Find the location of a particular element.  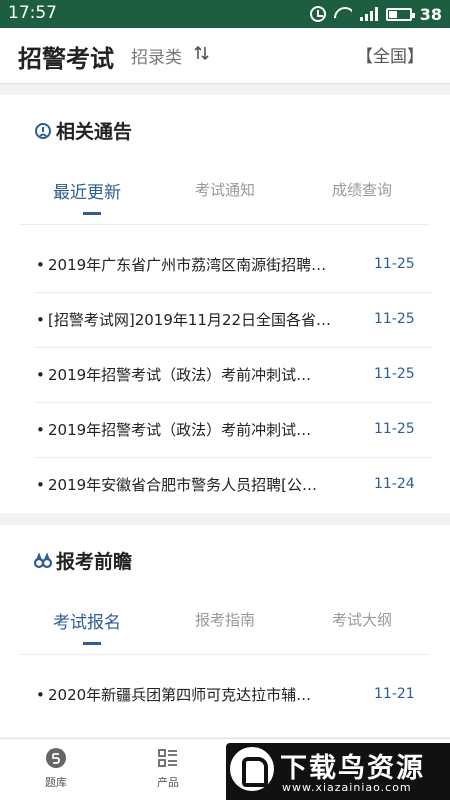

battery-icon is located at coordinates (400, 14).